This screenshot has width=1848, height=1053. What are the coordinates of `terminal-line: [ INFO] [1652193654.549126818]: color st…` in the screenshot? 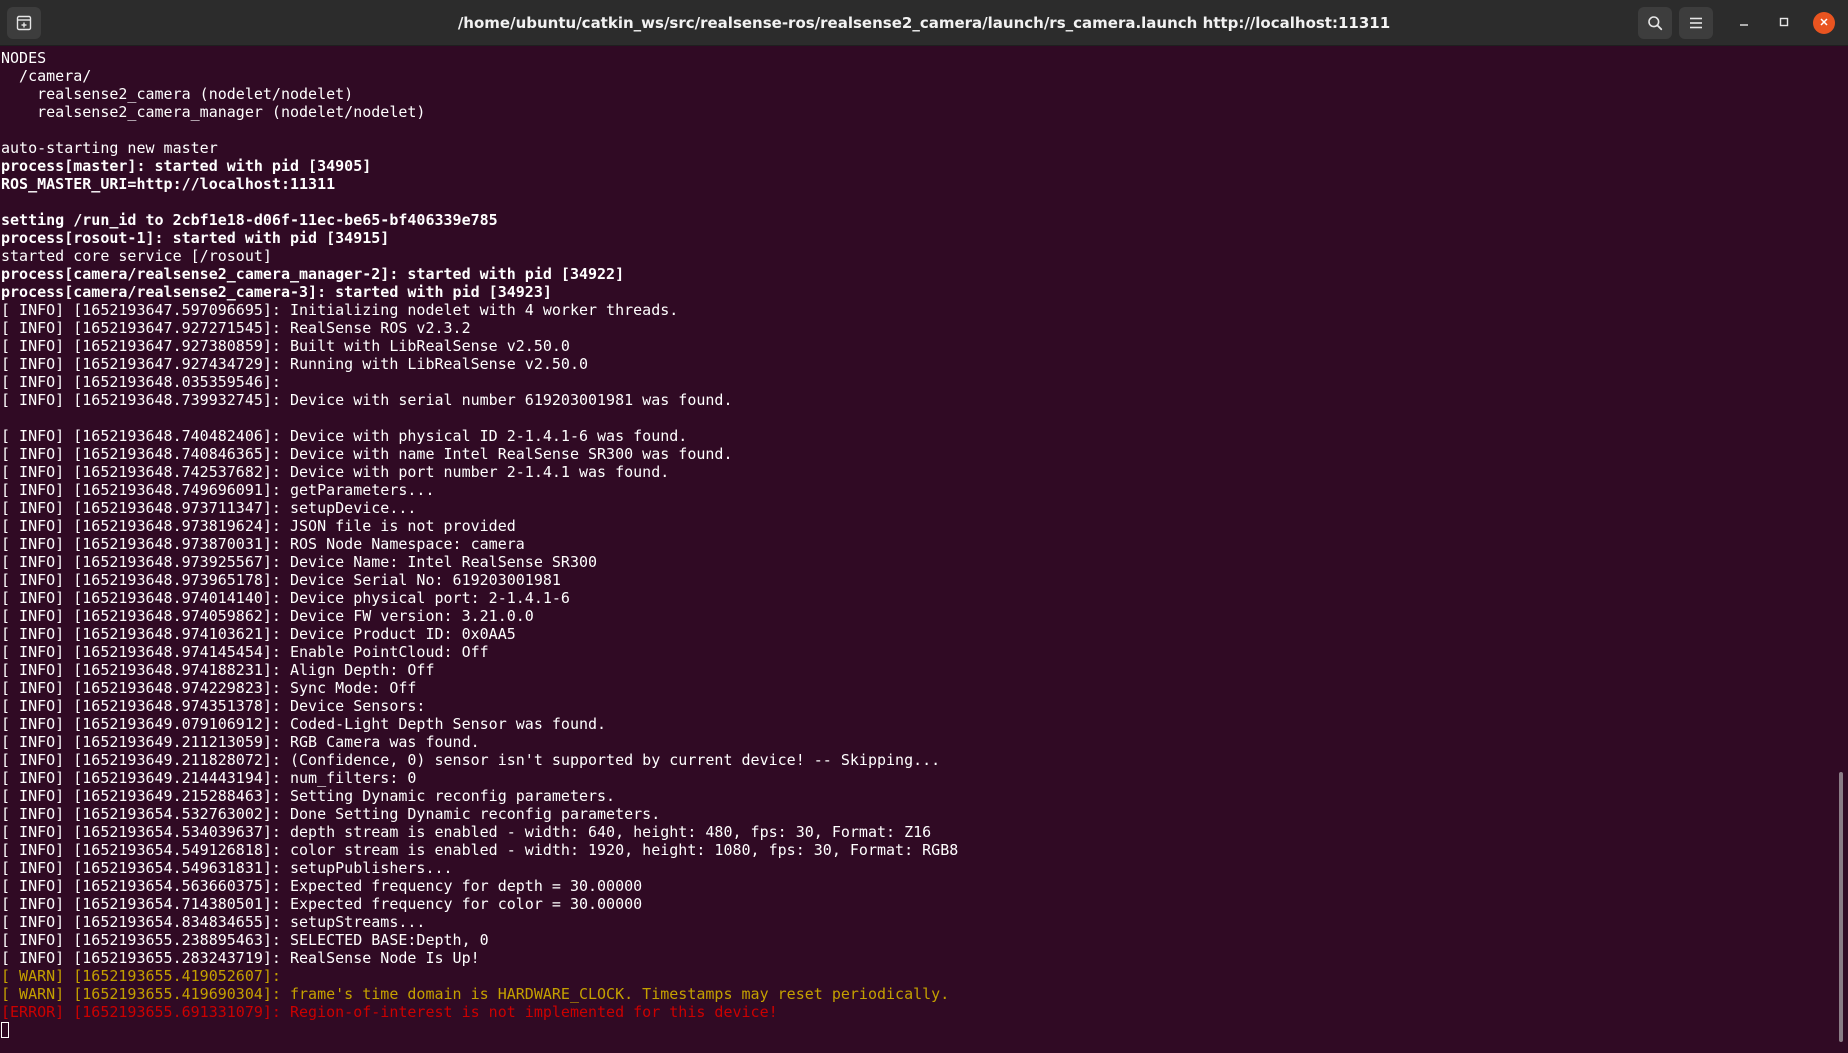 It's located at (480, 850).